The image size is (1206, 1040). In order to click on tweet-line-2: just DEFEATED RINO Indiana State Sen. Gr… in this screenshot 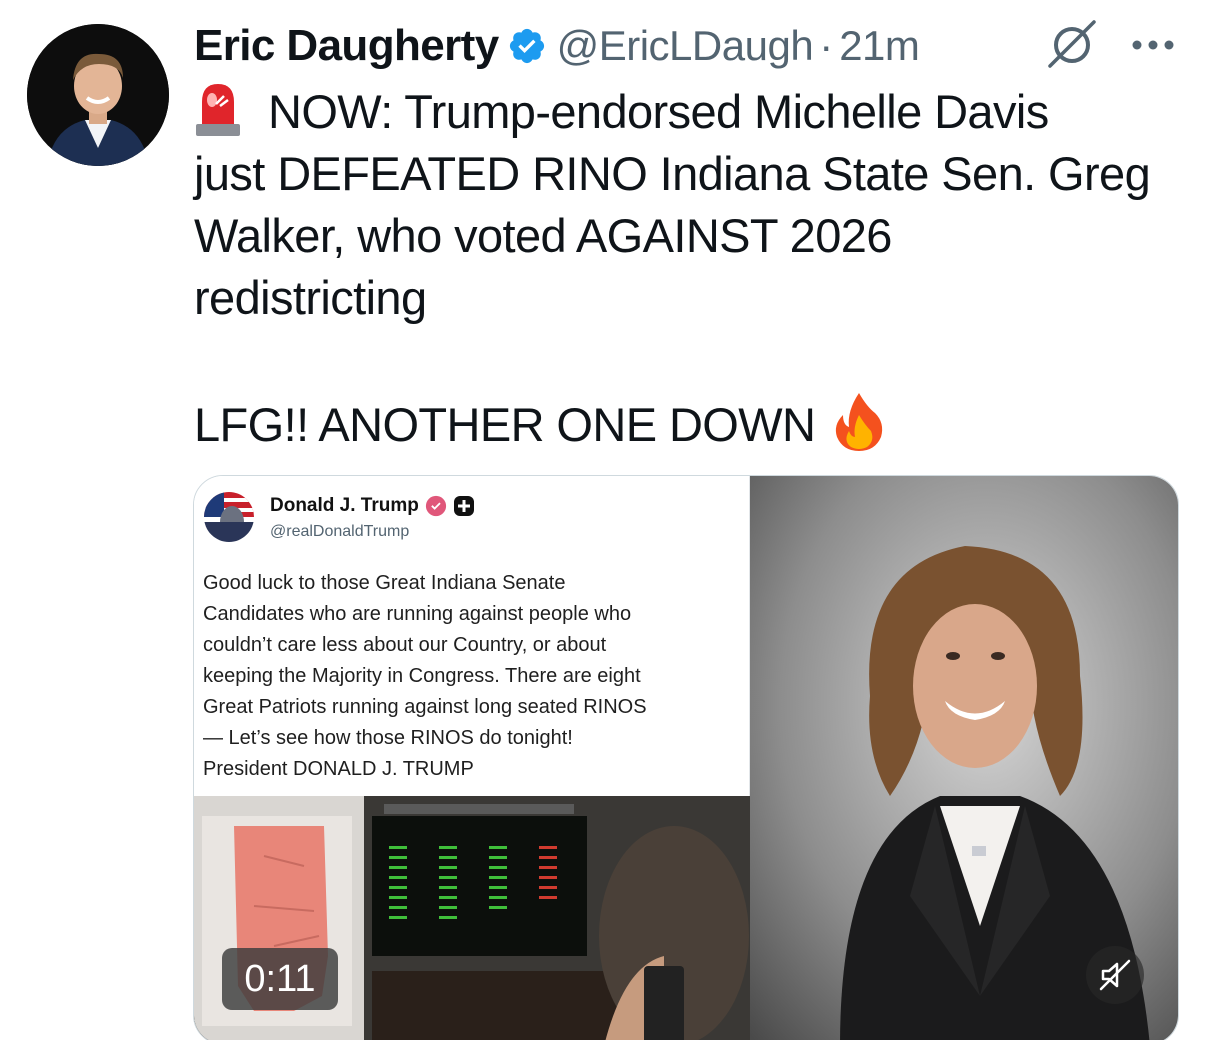, I will do `click(672, 173)`.